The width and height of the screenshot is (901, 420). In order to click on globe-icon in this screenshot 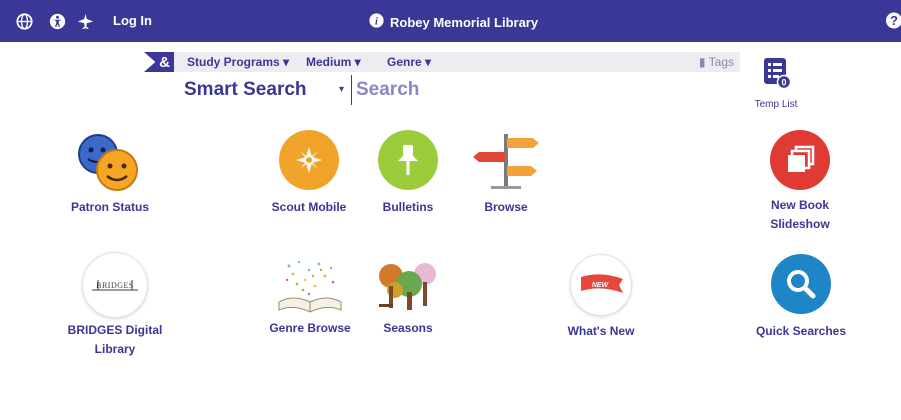, I will do `click(24, 21)`.